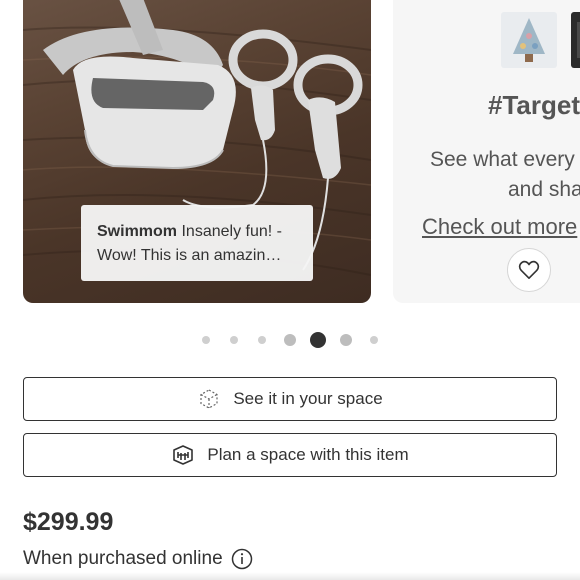  What do you see at coordinates (137, 231) in the screenshot?
I see `review-author: Swimmom` at bounding box center [137, 231].